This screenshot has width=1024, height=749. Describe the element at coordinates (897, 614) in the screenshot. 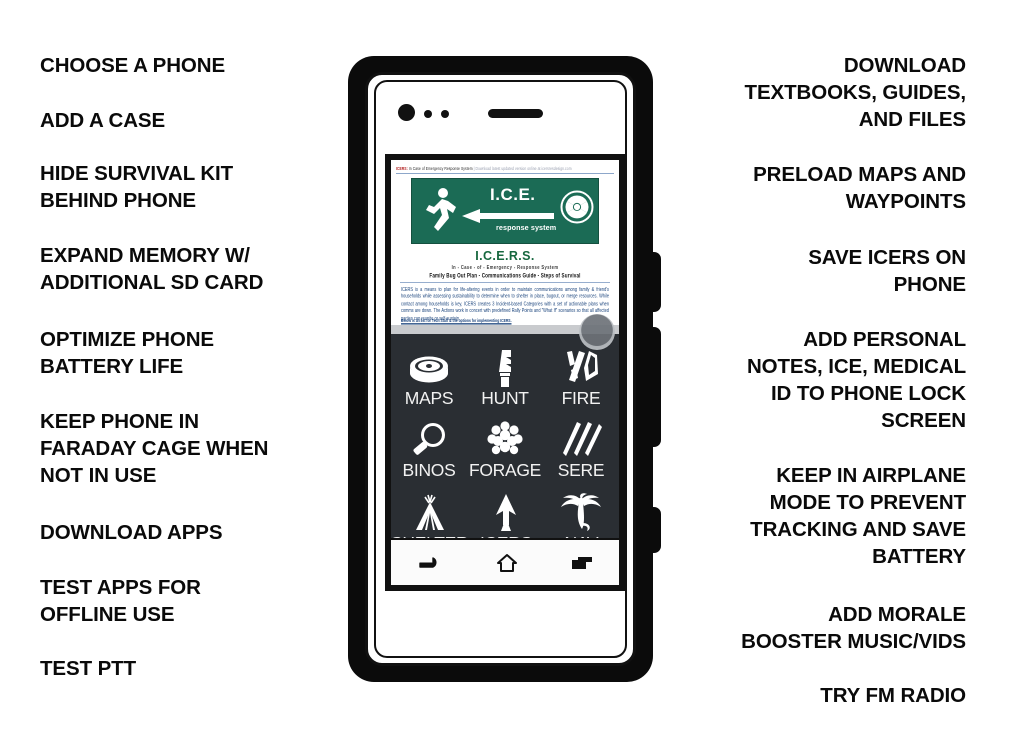

I see `tip-line: ADD MORALE` at that location.